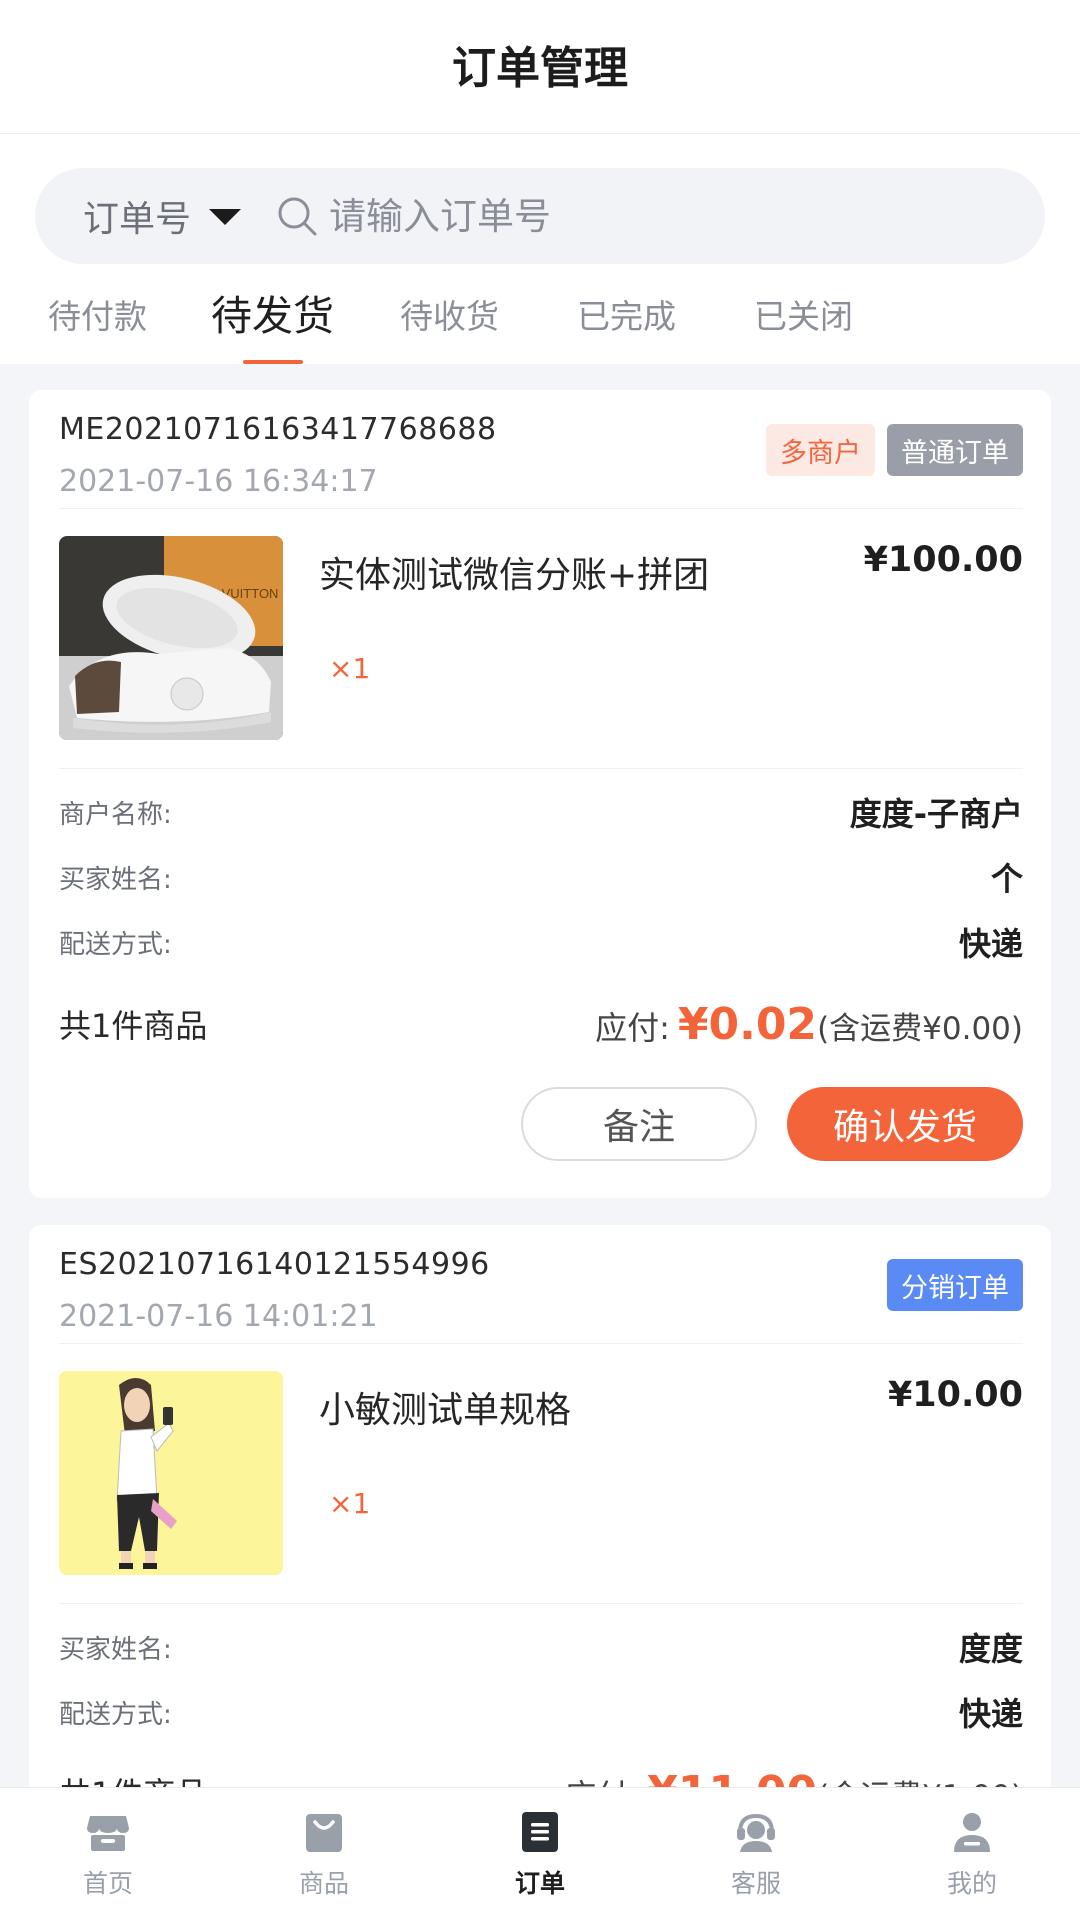  Describe the element at coordinates (115, 814) in the screenshot. I see `info-key: 商户名称:` at that location.